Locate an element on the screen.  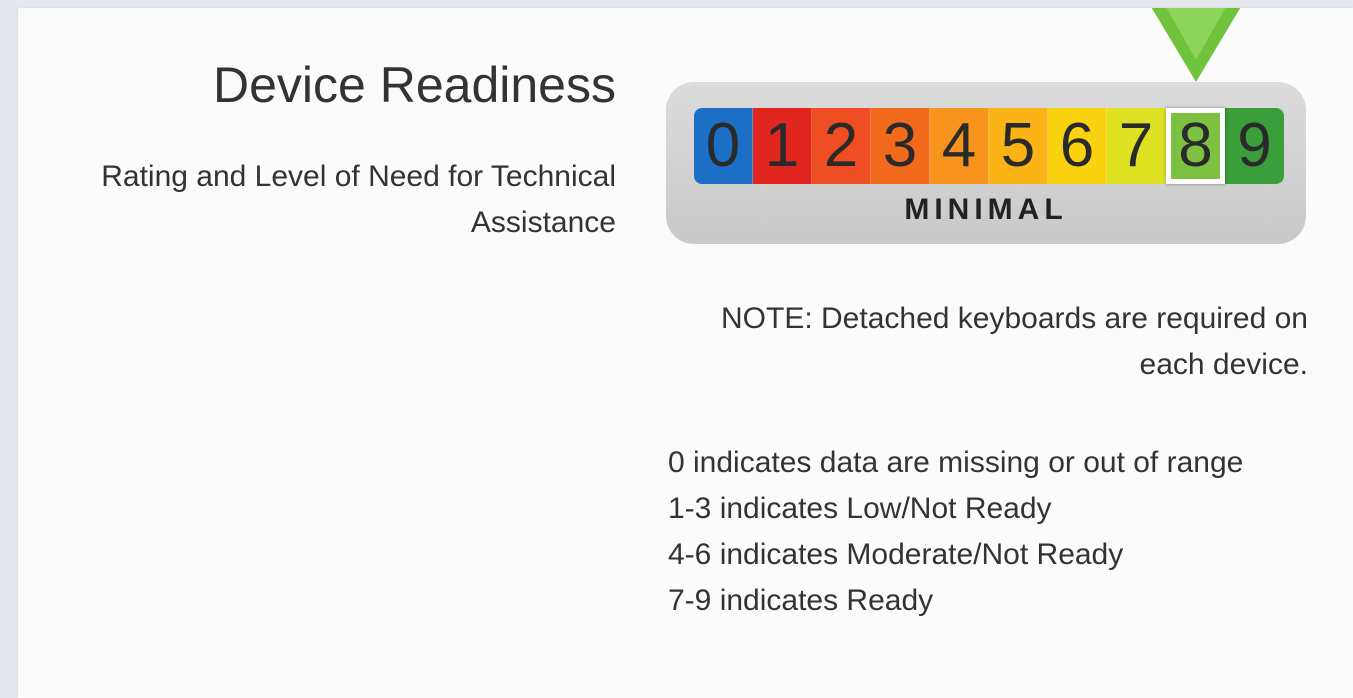
legend-line-moderate: 4-6 indicates Moderate/Not Ready is located at coordinates (896, 554).